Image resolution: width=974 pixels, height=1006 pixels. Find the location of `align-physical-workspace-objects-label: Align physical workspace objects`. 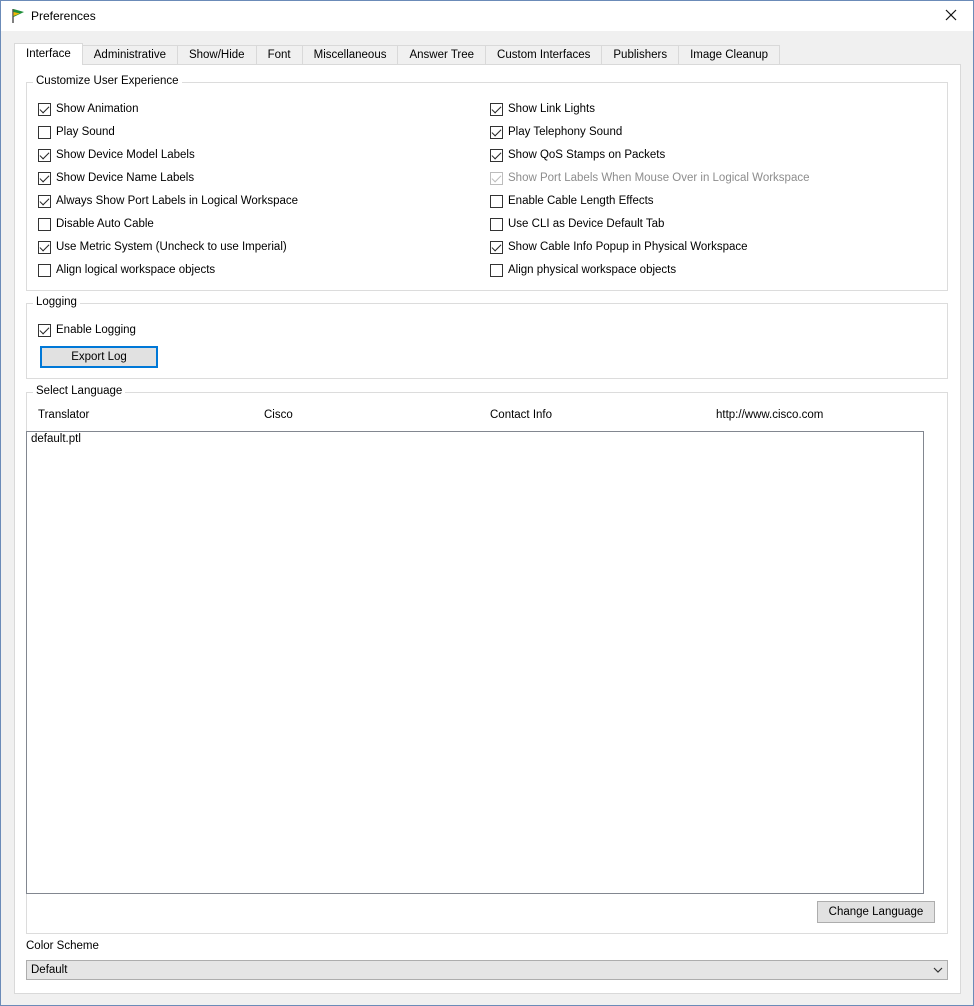

align-physical-workspace-objects-label: Align physical workspace objects is located at coordinates (592, 270).